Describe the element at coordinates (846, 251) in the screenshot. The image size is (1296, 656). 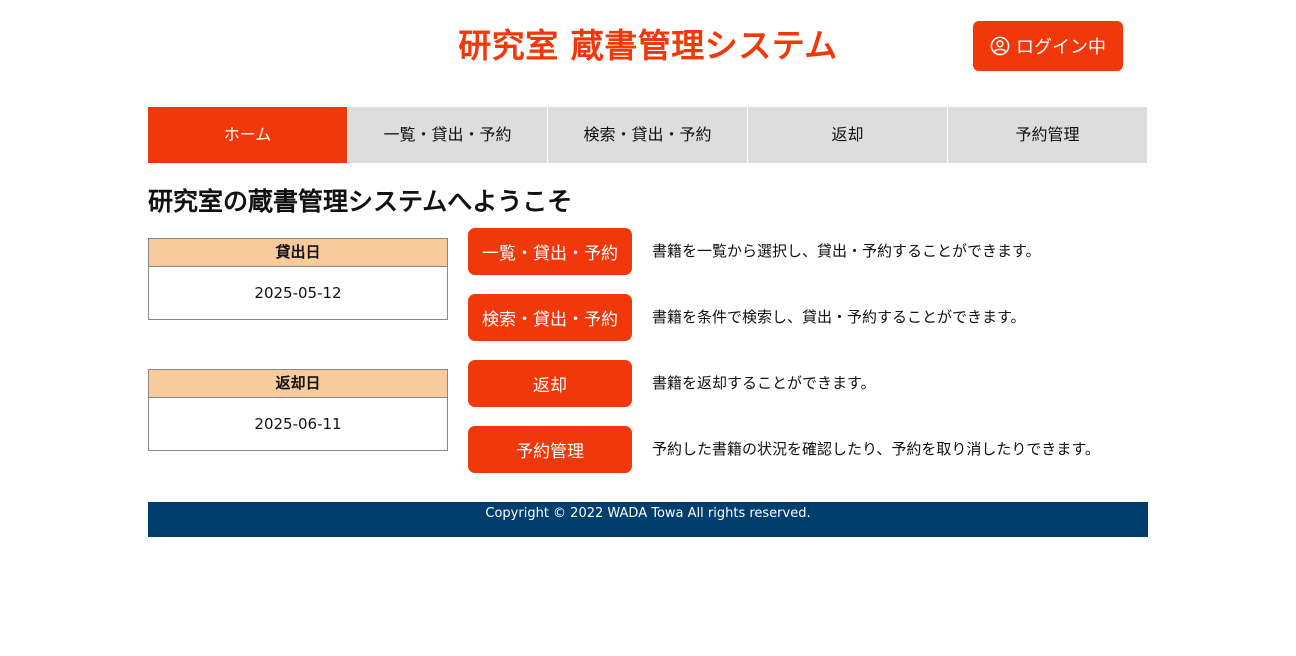
I see `list-lend-reserve-description: 書籍を一覧から選択し、貸出・予約することができます。` at that location.